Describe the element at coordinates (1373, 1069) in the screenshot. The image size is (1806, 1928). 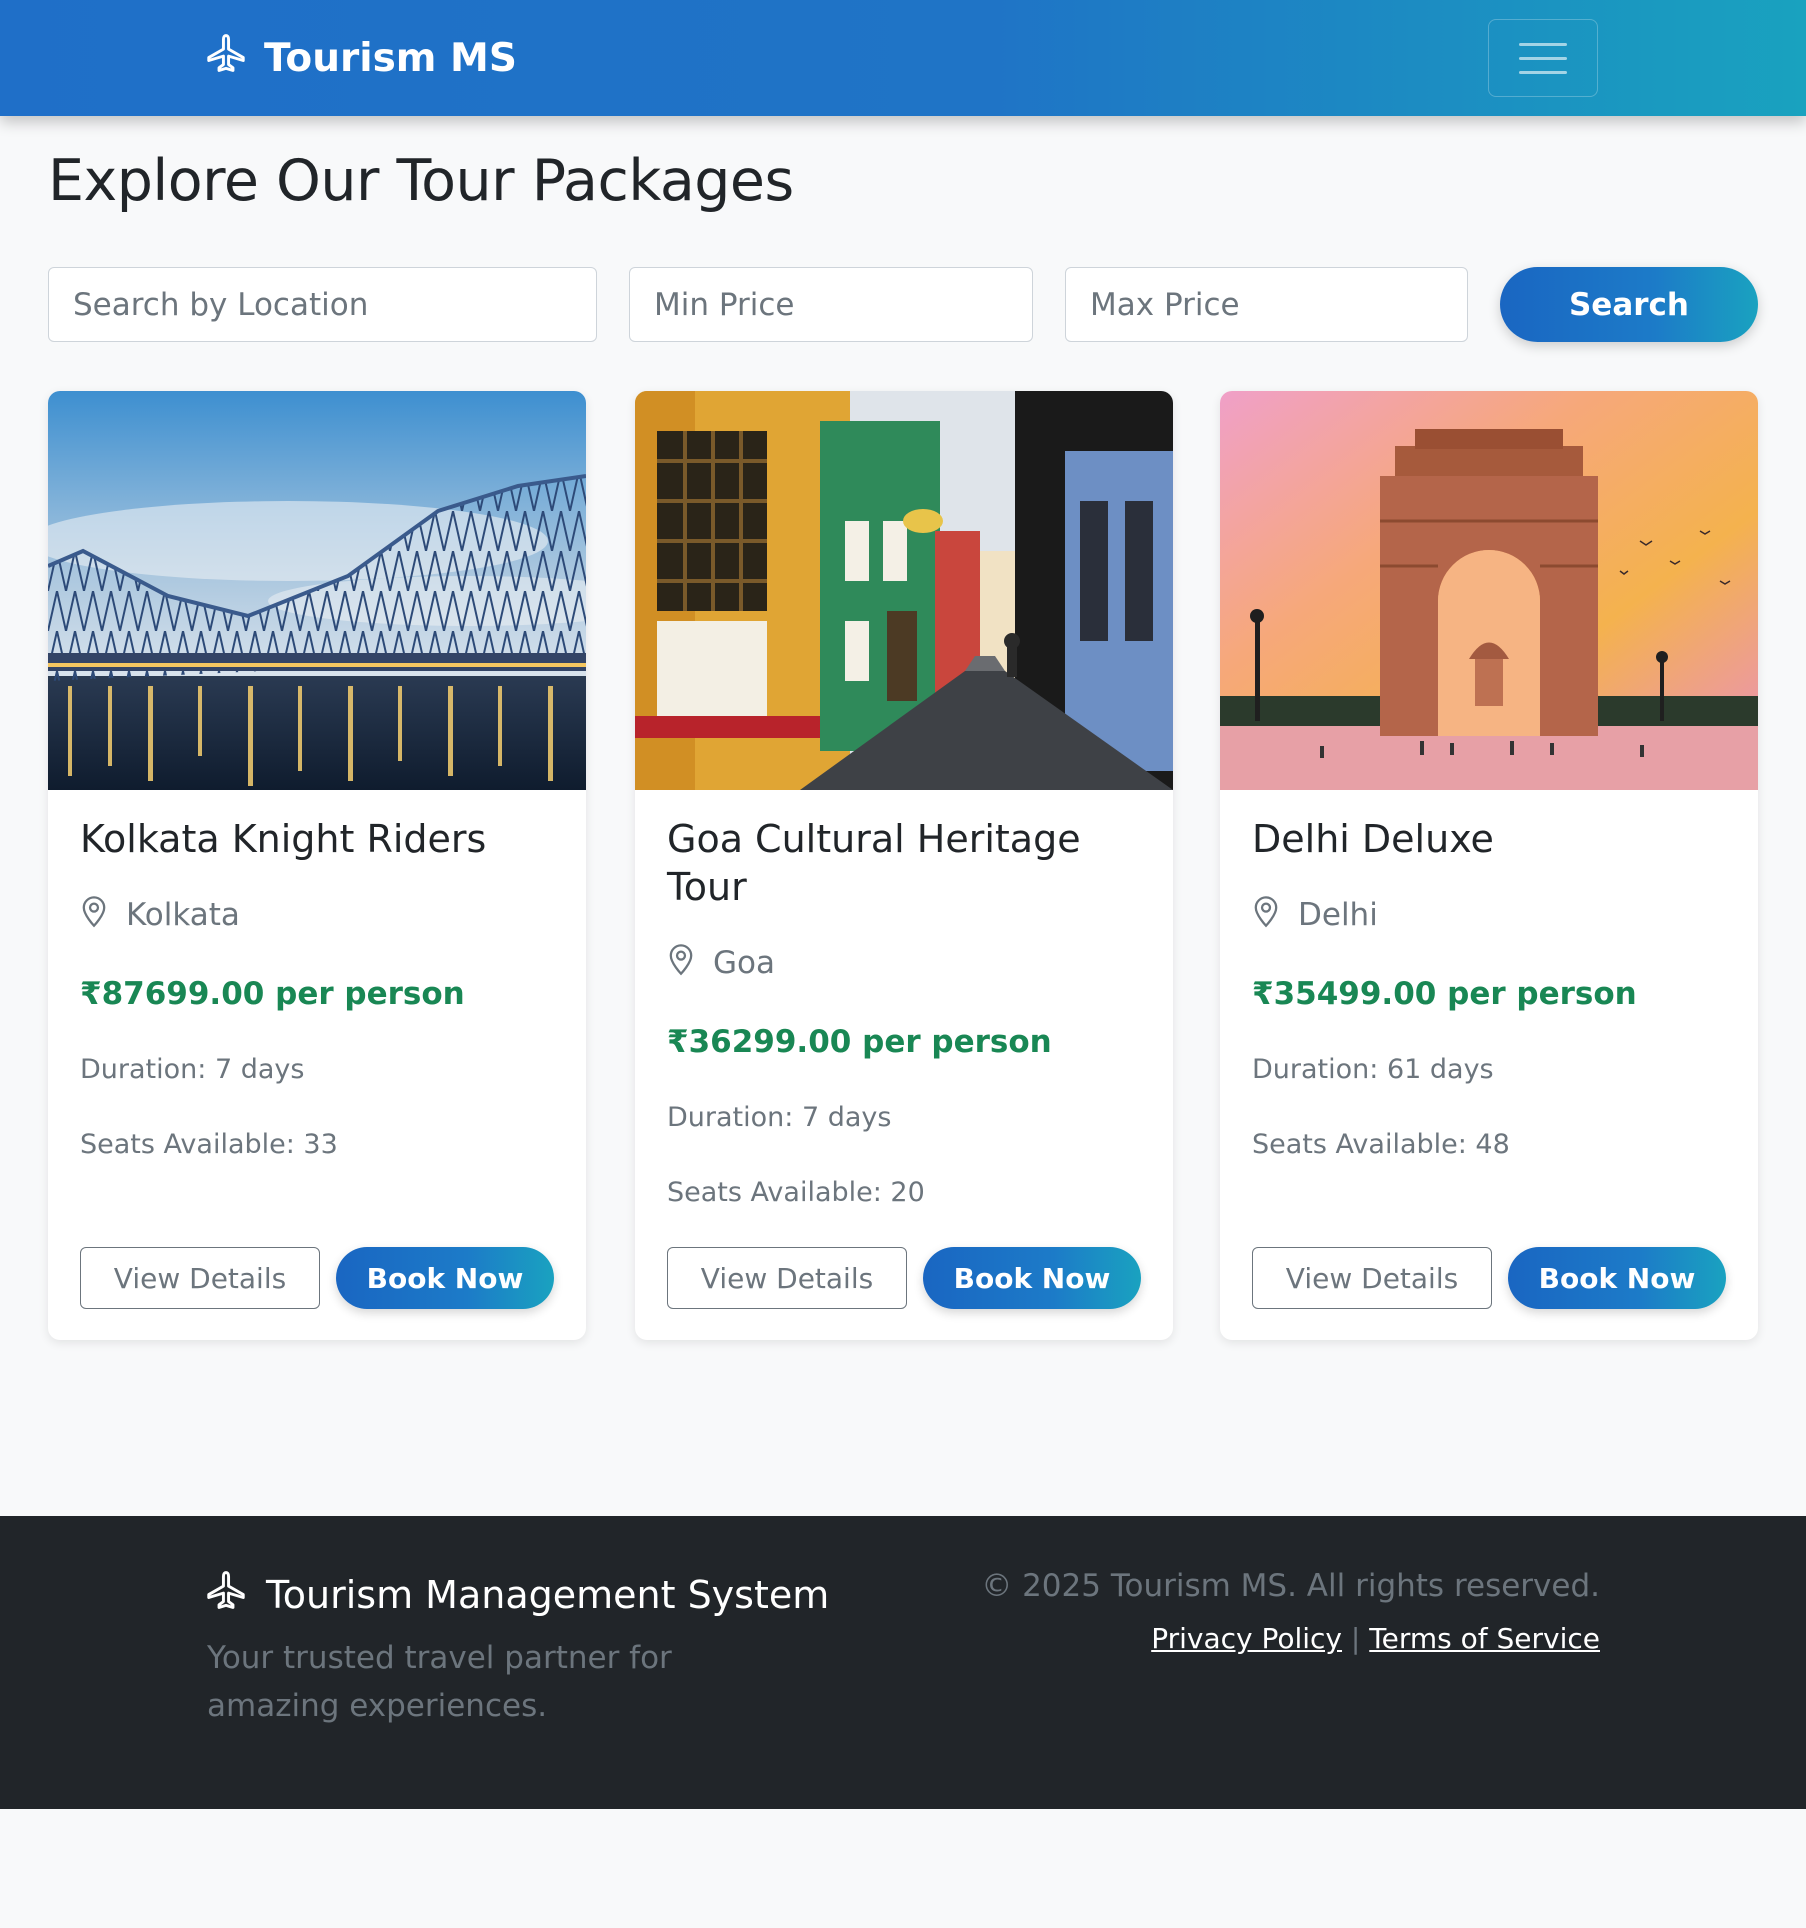
I see `package-duration: Duration: 61 days` at that location.